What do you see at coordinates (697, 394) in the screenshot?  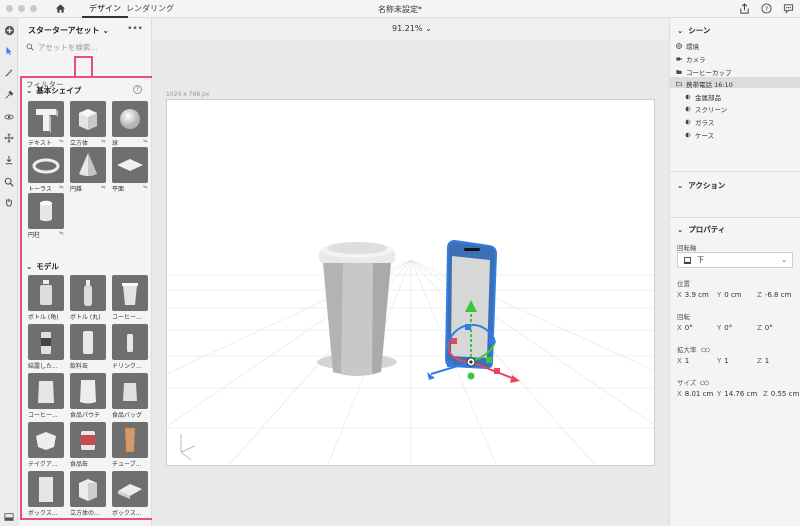 I see `size-x-field: X 8.01 cm` at bounding box center [697, 394].